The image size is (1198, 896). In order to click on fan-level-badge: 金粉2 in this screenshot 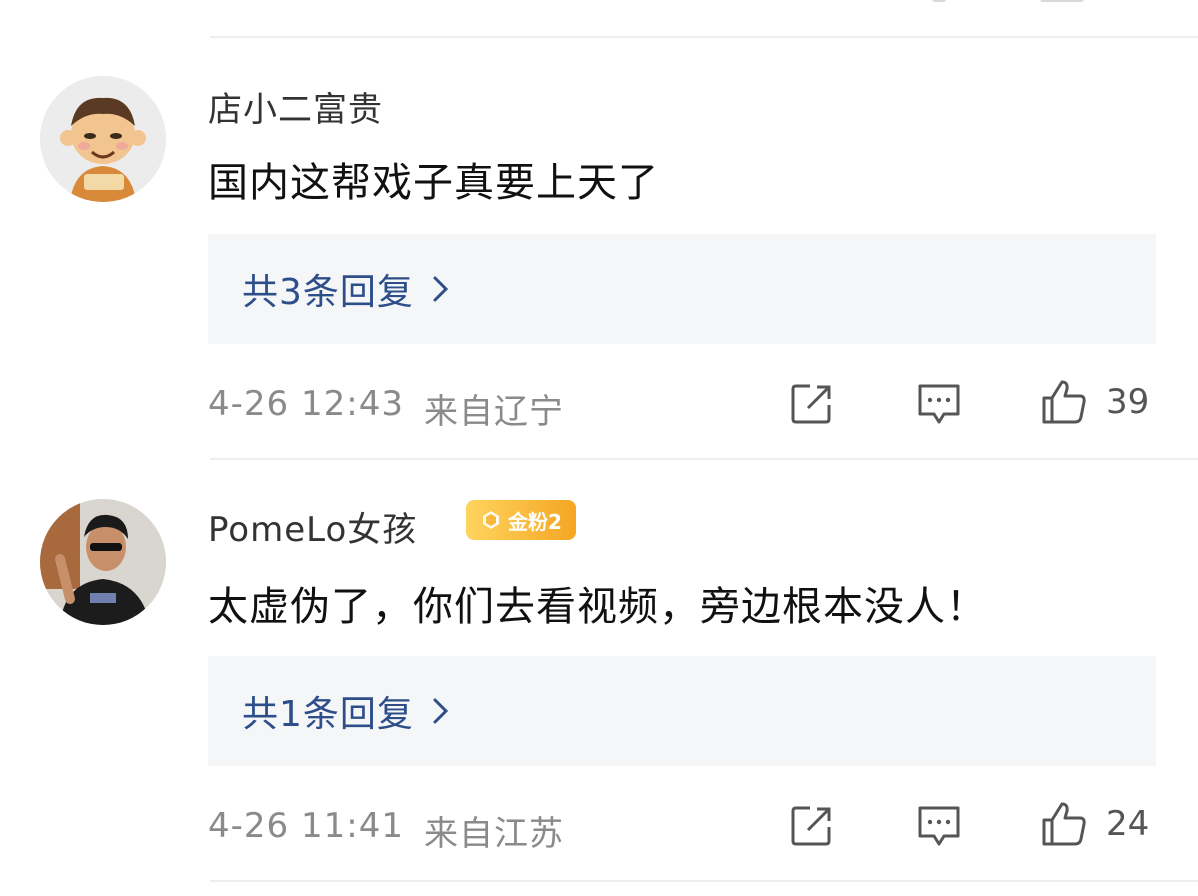, I will do `click(521, 520)`.